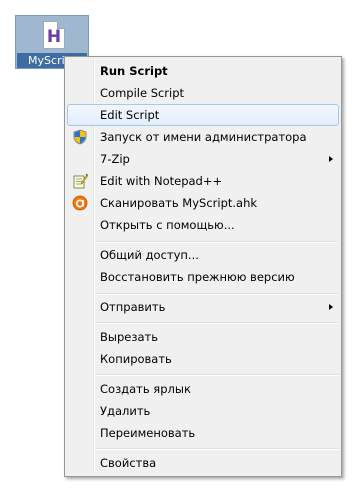 This screenshot has width=356, height=490. I want to click on menu-item-send-to: Отправить, so click(203, 307).